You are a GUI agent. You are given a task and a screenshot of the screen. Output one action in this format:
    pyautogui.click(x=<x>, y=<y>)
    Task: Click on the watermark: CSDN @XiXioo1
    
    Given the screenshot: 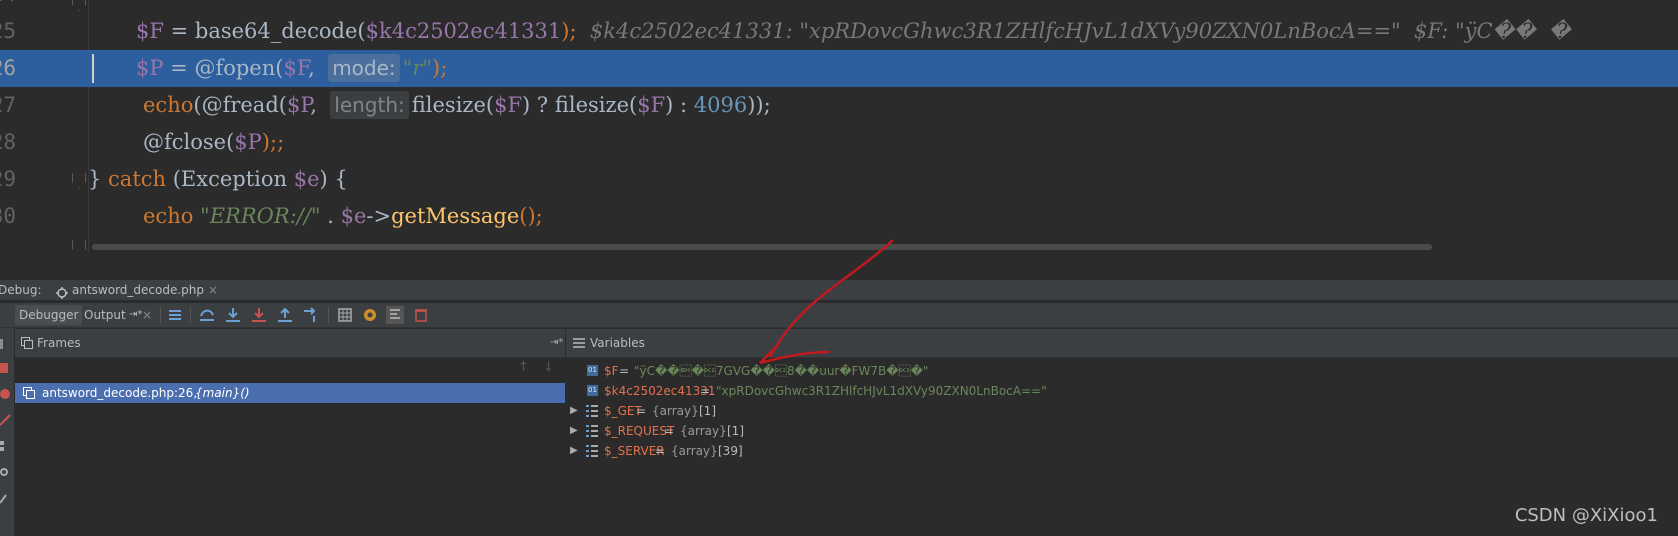 What is the action you would take?
    pyautogui.click(x=1586, y=515)
    